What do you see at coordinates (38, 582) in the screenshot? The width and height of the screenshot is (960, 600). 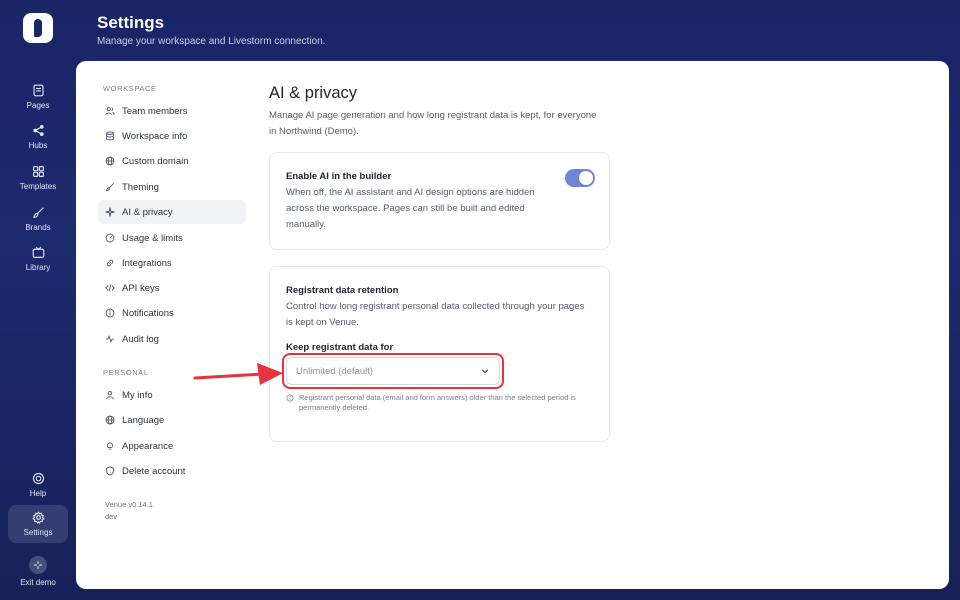 I see `rail-label: Exit demo` at bounding box center [38, 582].